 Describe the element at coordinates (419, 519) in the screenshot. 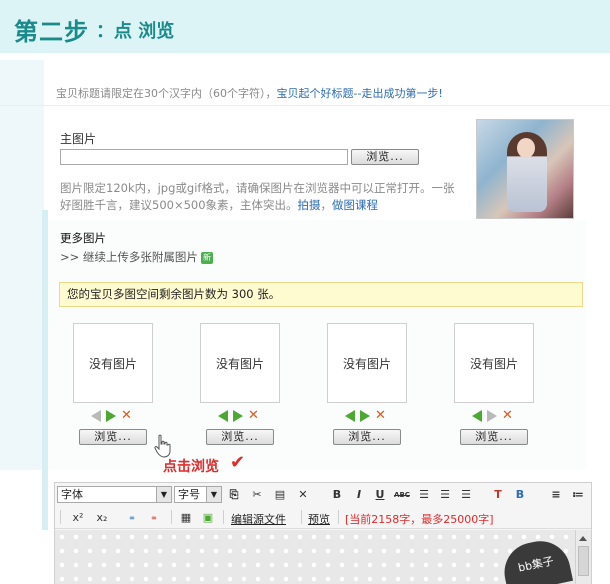

I see `word-count: [当前2158字，最多25000字]` at that location.